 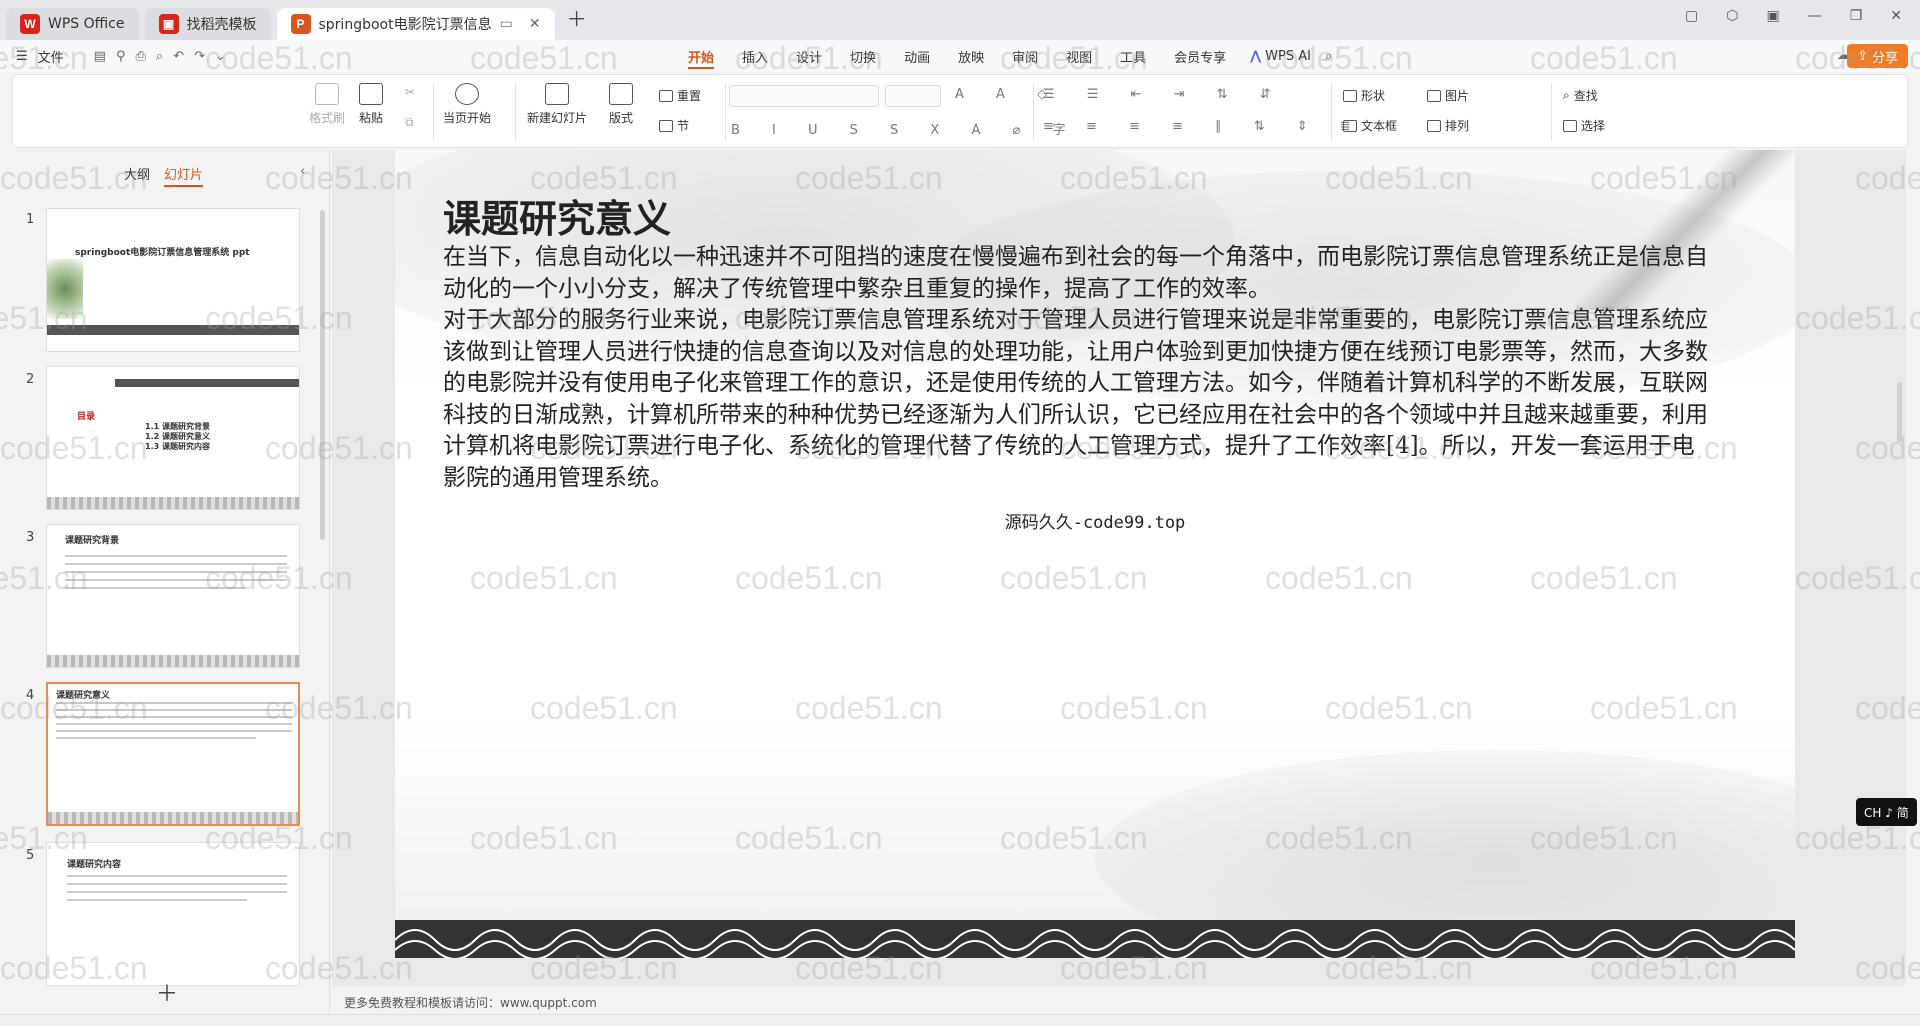 I want to click on paste-icon, so click(x=371, y=94).